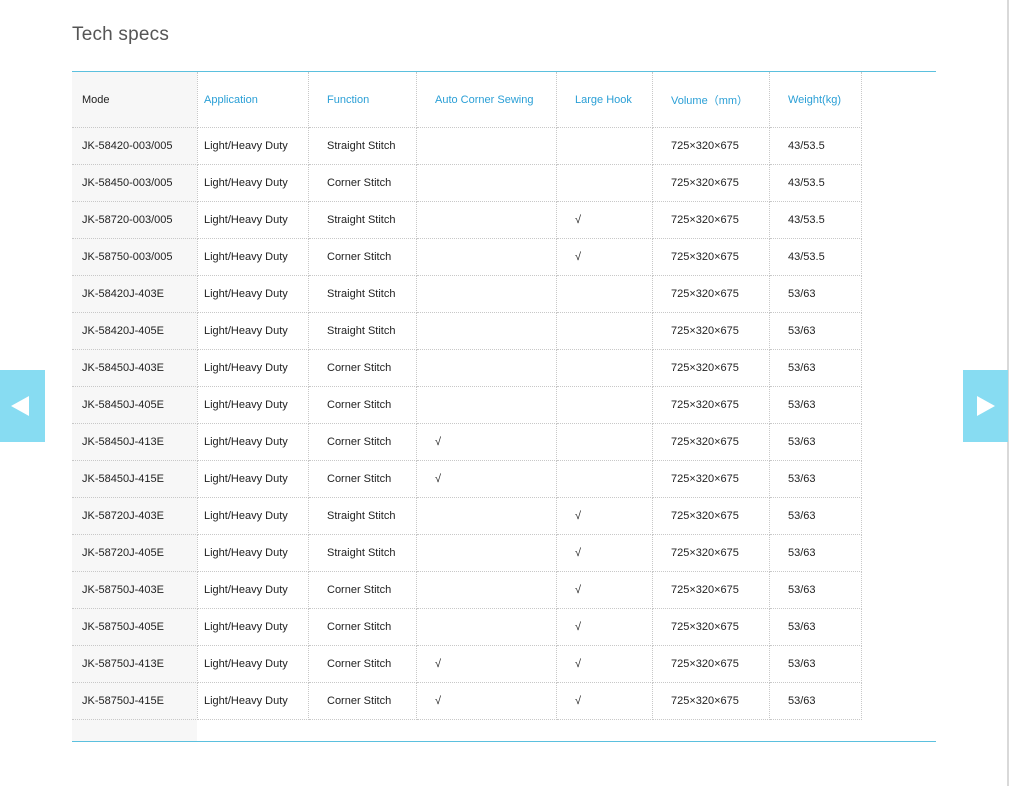 This screenshot has height=786, width=1009. What do you see at coordinates (135, 294) in the screenshot?
I see `cell-mode: JK-58420J-403E` at bounding box center [135, 294].